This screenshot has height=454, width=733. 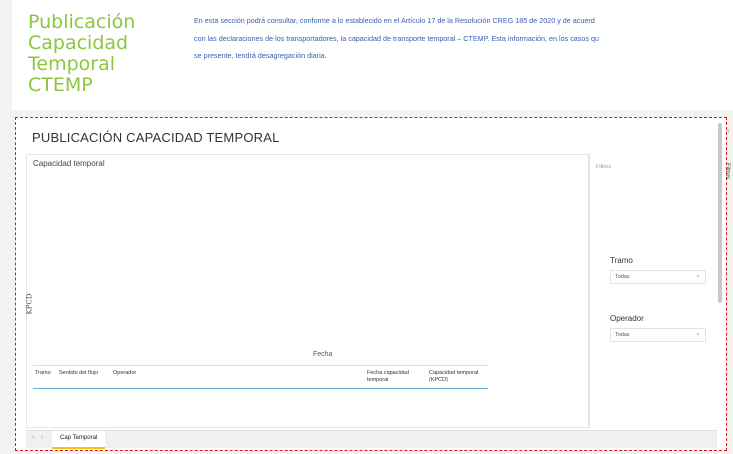 I want to click on chart-title: Capacidad temporal, so click(x=69, y=163).